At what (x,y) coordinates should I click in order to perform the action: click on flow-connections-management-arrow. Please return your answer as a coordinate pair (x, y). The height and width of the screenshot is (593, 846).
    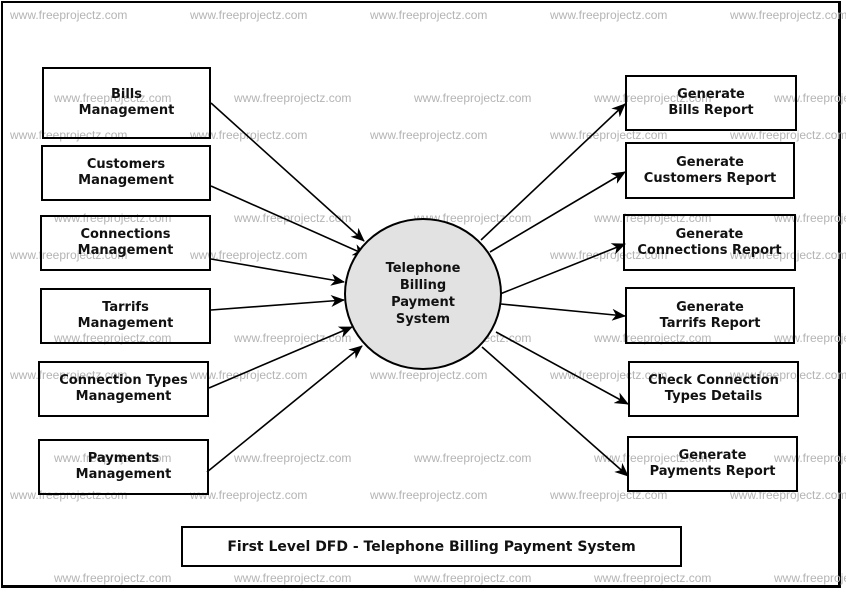
    Looking at the image, I should click on (277, 272).